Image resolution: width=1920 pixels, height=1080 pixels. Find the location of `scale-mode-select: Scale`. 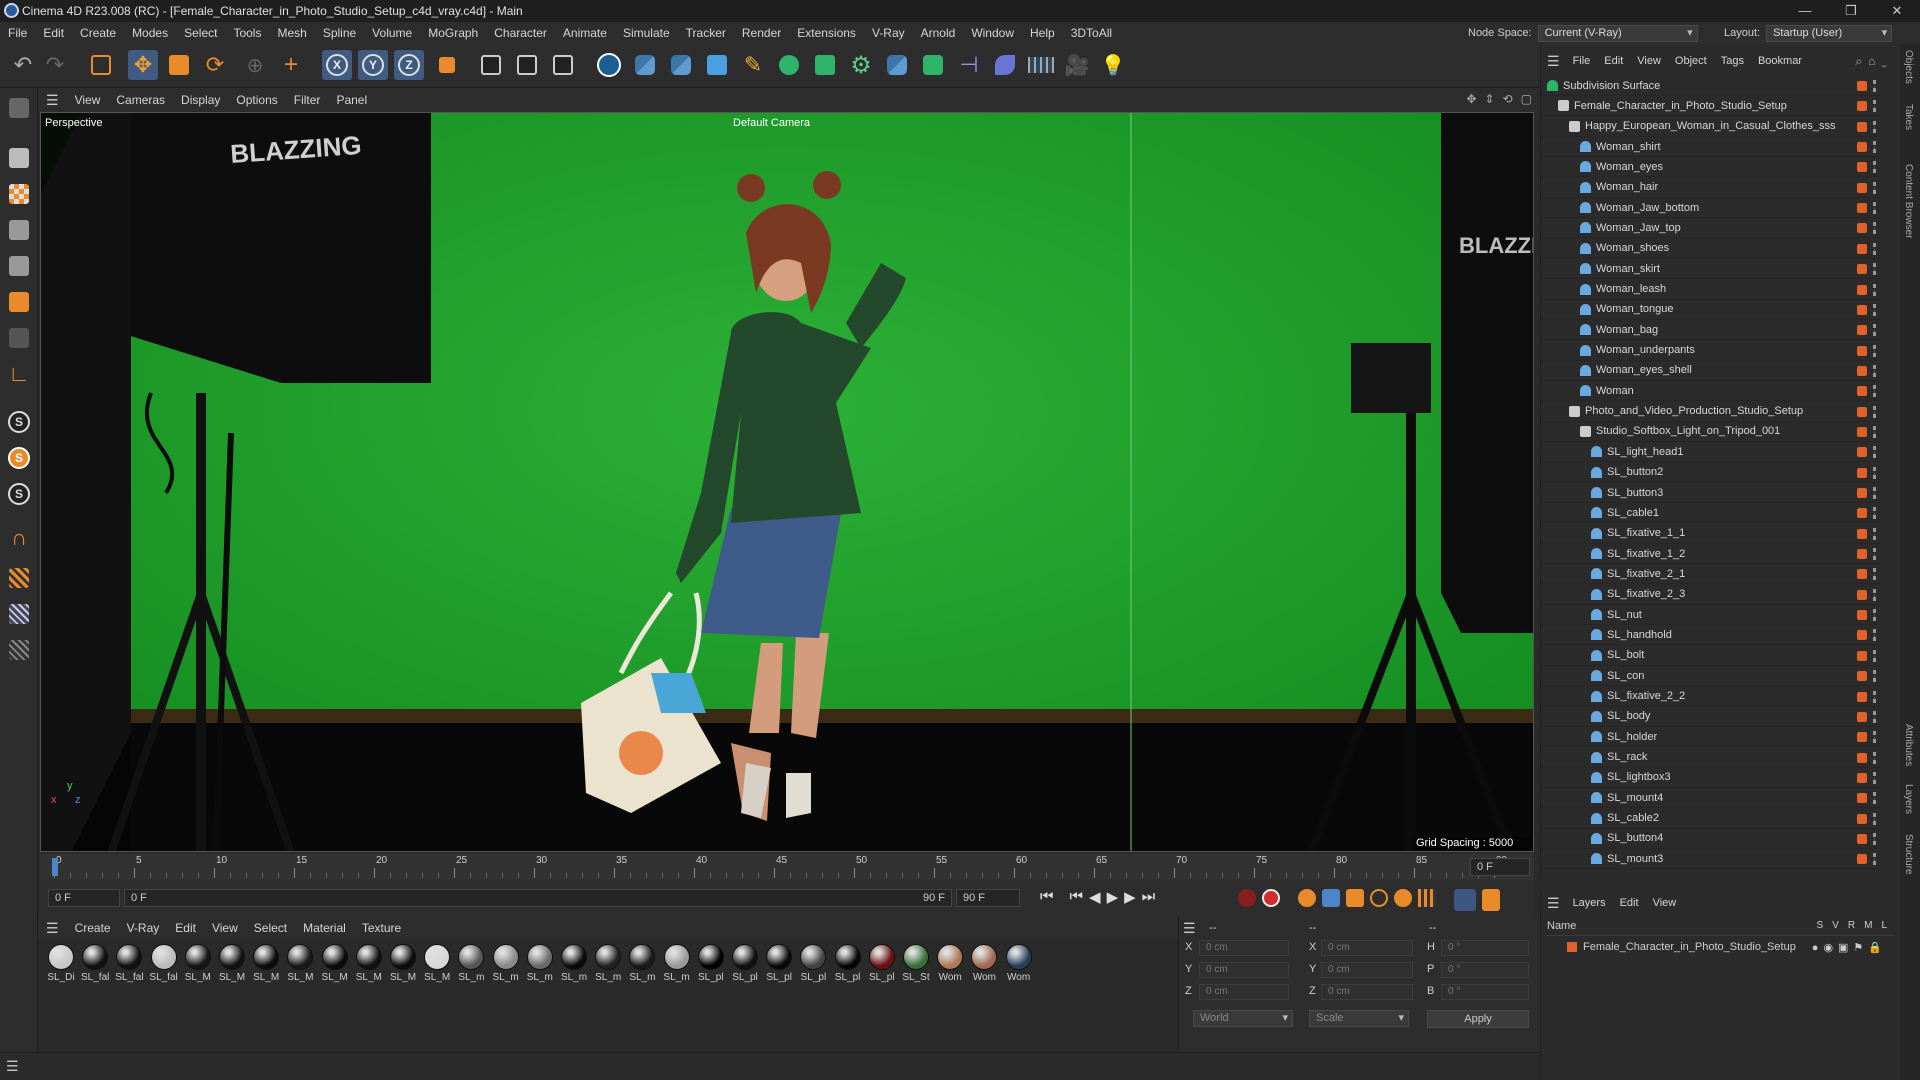

scale-mode-select: Scale is located at coordinates (1359, 1018).